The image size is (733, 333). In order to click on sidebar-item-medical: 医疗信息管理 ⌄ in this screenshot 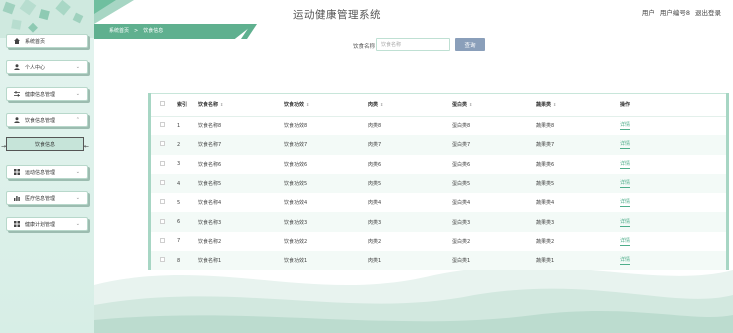, I will do `click(47, 198)`.